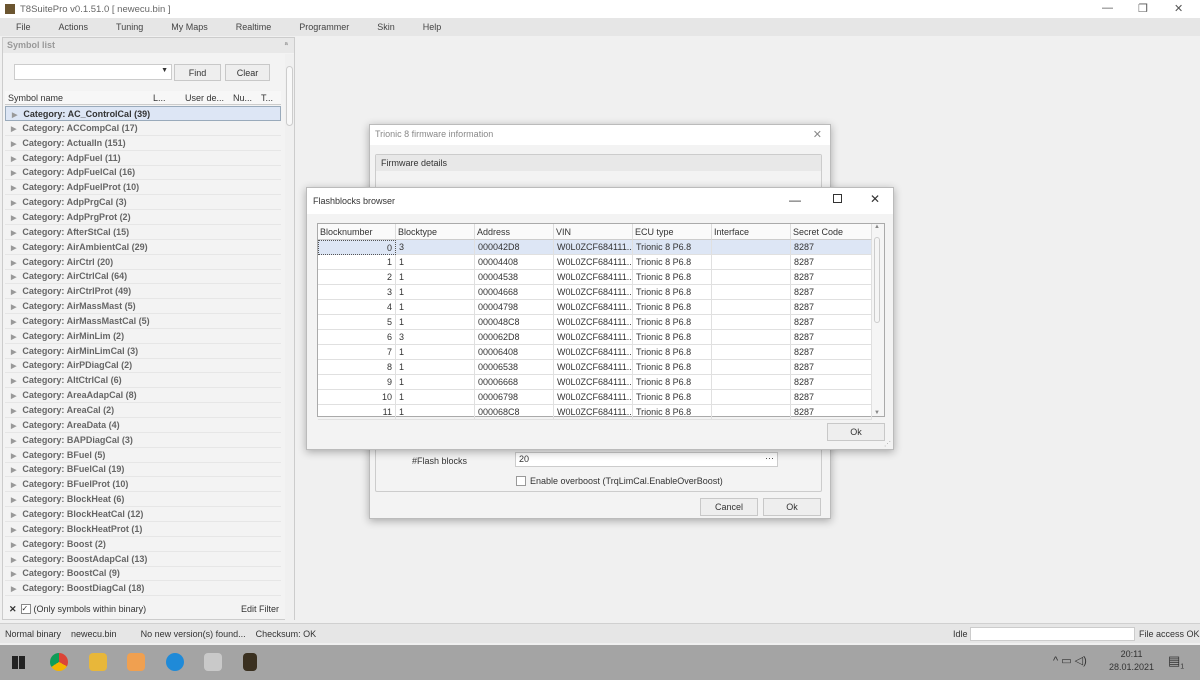  Describe the element at coordinates (143, 217) in the screenshot. I see `symbol-category-row: ▶ Category: AdpPrgProt (2)` at that location.